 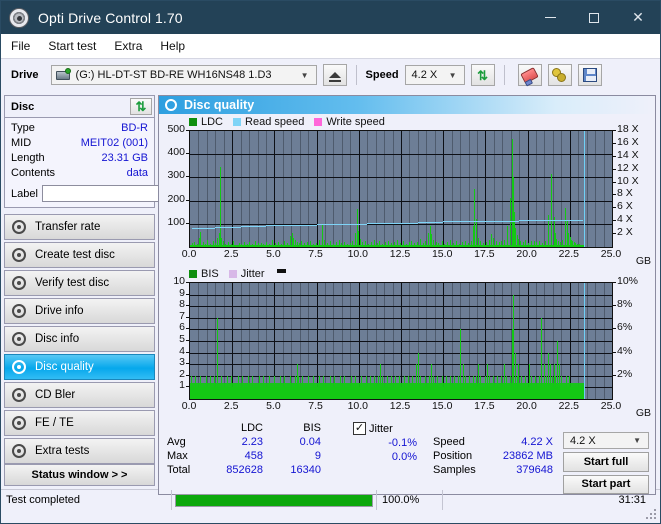 What do you see at coordinates (141, 106) in the screenshot?
I see `disc-refresh-button: ⇅` at bounding box center [141, 106].